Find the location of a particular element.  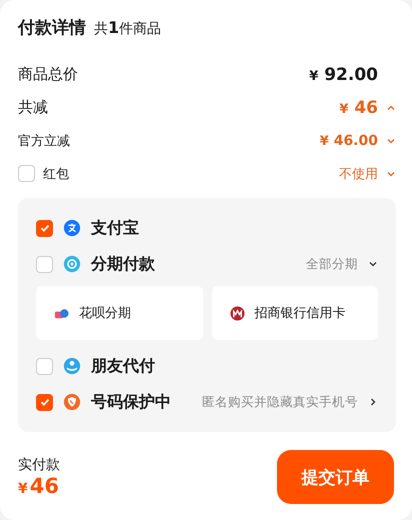

installment-option: 花呗分期 is located at coordinates (119, 313).